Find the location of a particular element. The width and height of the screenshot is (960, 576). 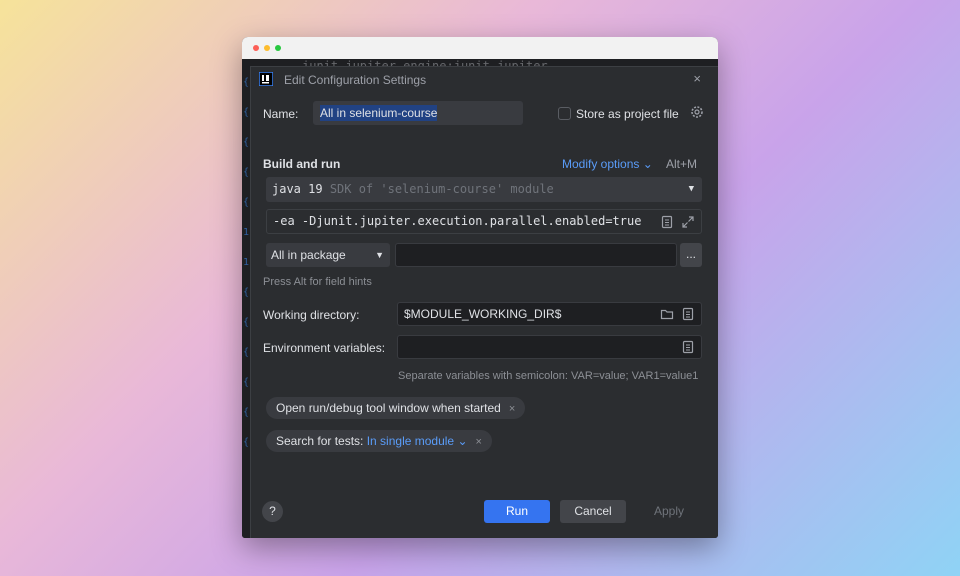

cancel-button: Cancel is located at coordinates (593, 511).